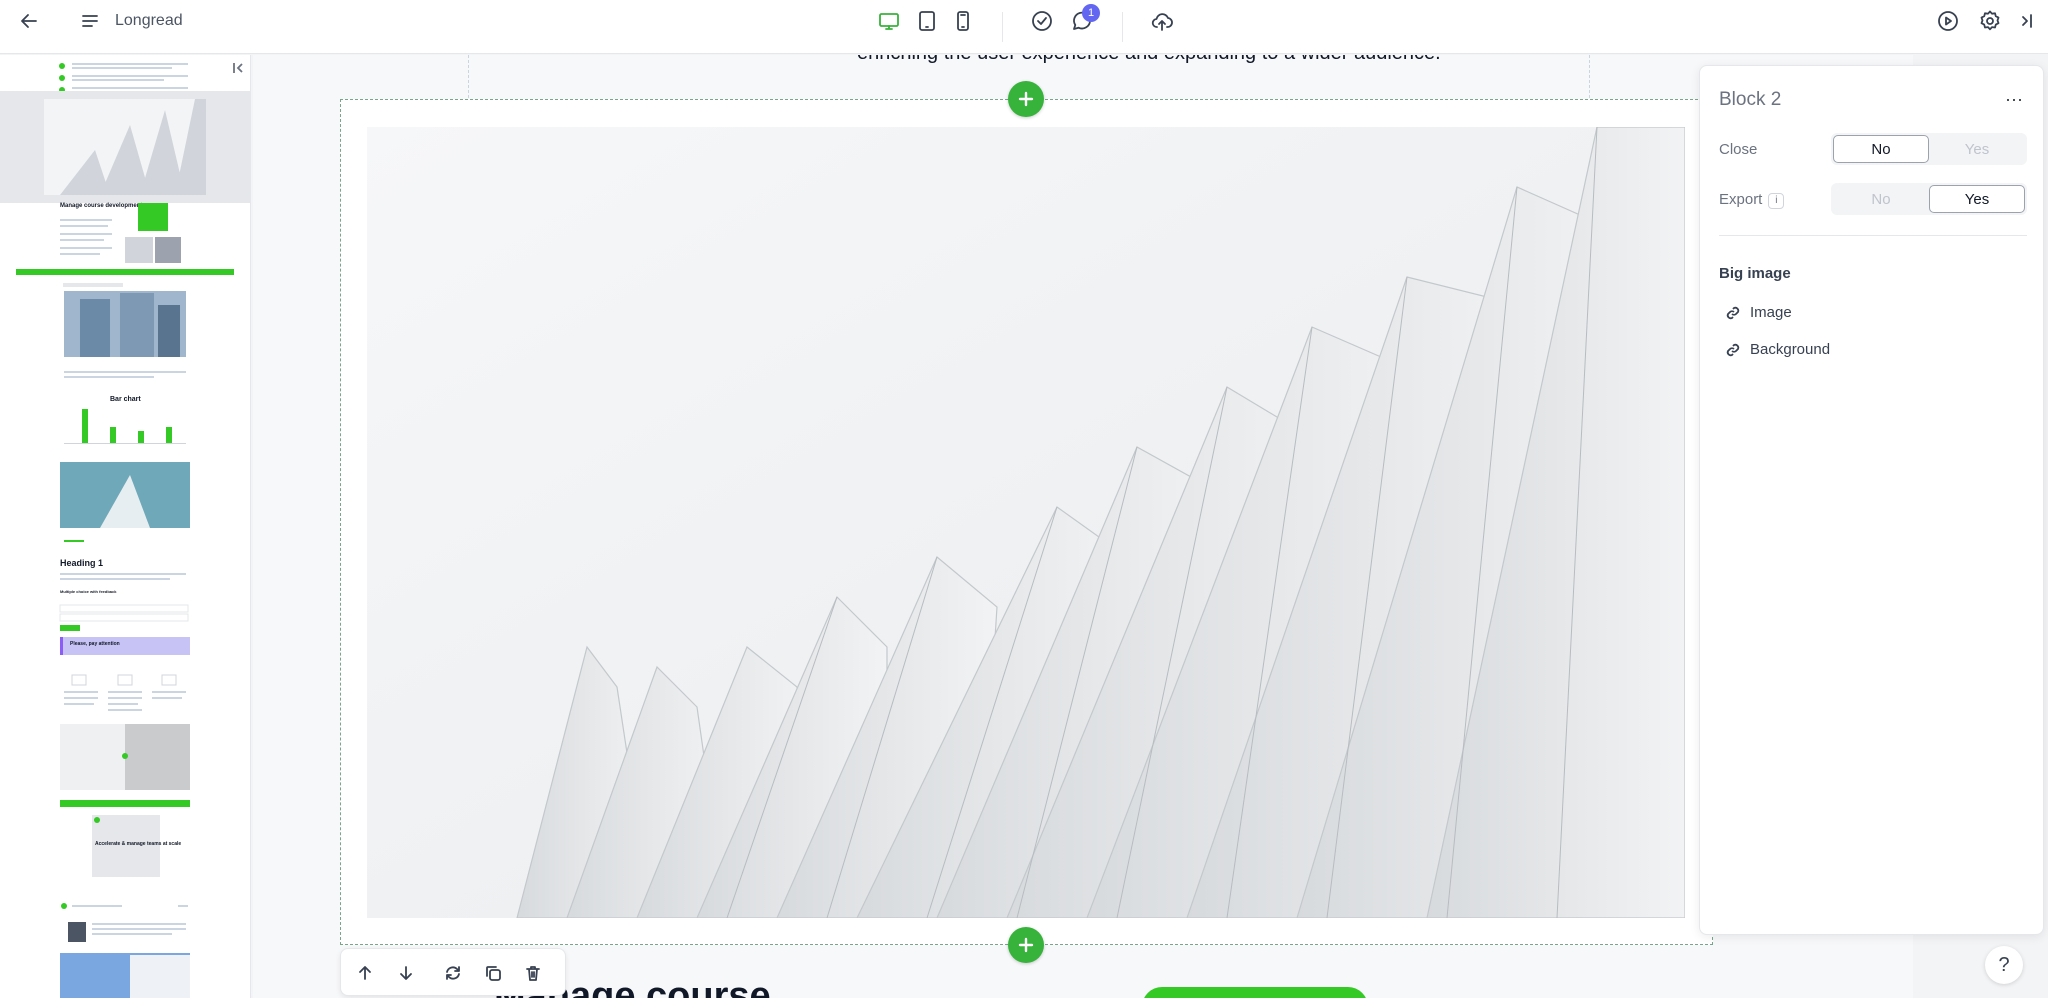 This screenshot has height=998, width=2048. What do you see at coordinates (1881, 199) in the screenshot?
I see `export-no-option: No` at bounding box center [1881, 199].